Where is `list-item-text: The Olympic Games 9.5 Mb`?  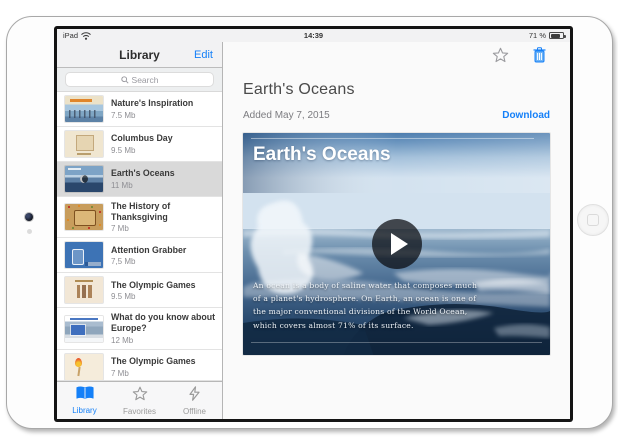 list-item-text: The Olympic Games 9.5 Mb is located at coordinates (153, 290).